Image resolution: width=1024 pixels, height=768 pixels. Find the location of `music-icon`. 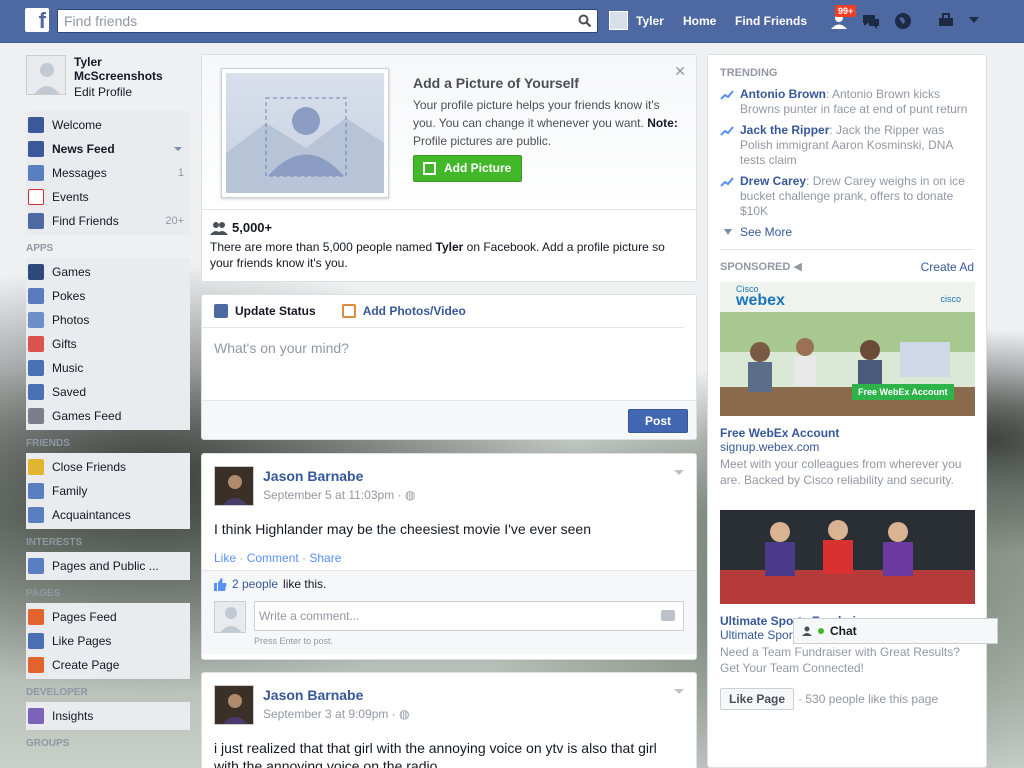

music-icon is located at coordinates (36, 368).